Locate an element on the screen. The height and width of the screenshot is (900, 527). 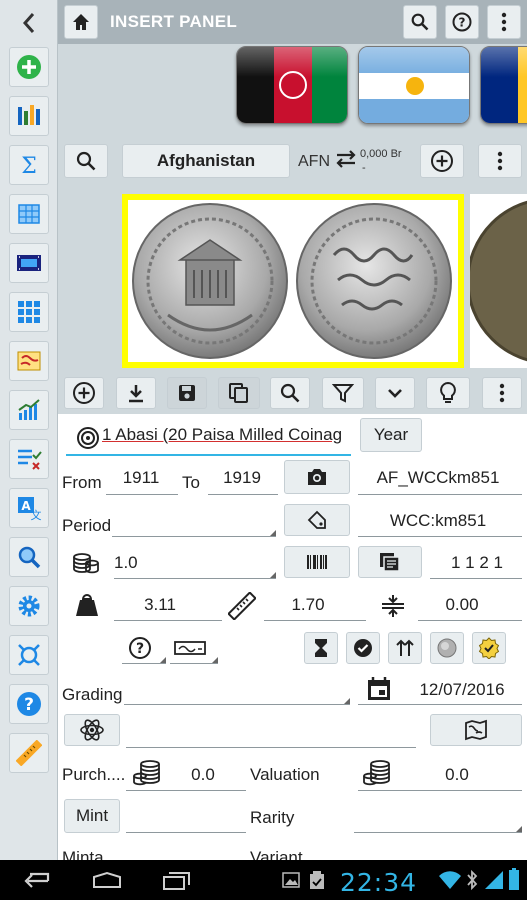
year-button: Year is located at coordinates (391, 435).